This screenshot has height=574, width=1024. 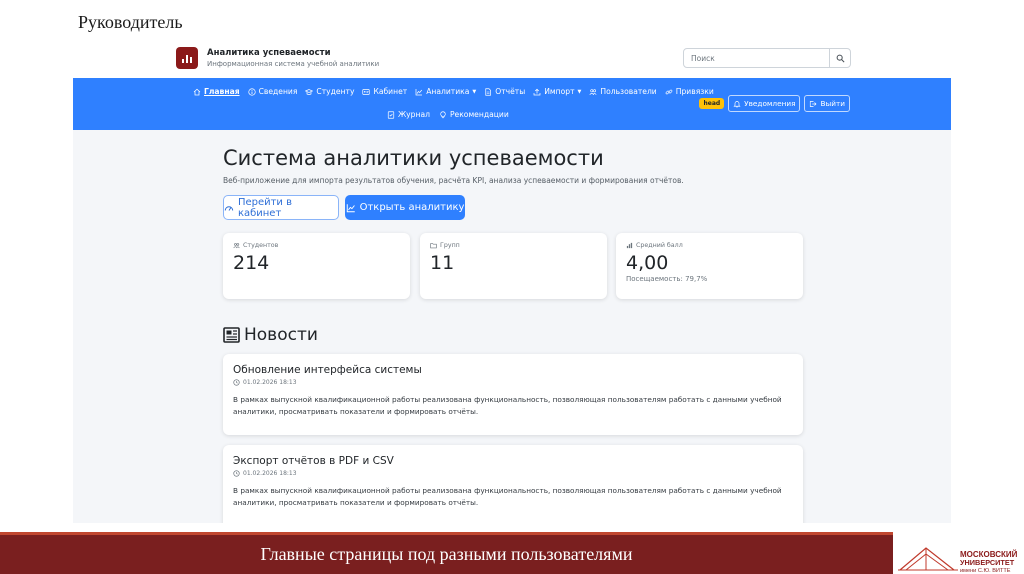 What do you see at coordinates (251, 91) in the screenshot?
I see `info-icon` at bounding box center [251, 91].